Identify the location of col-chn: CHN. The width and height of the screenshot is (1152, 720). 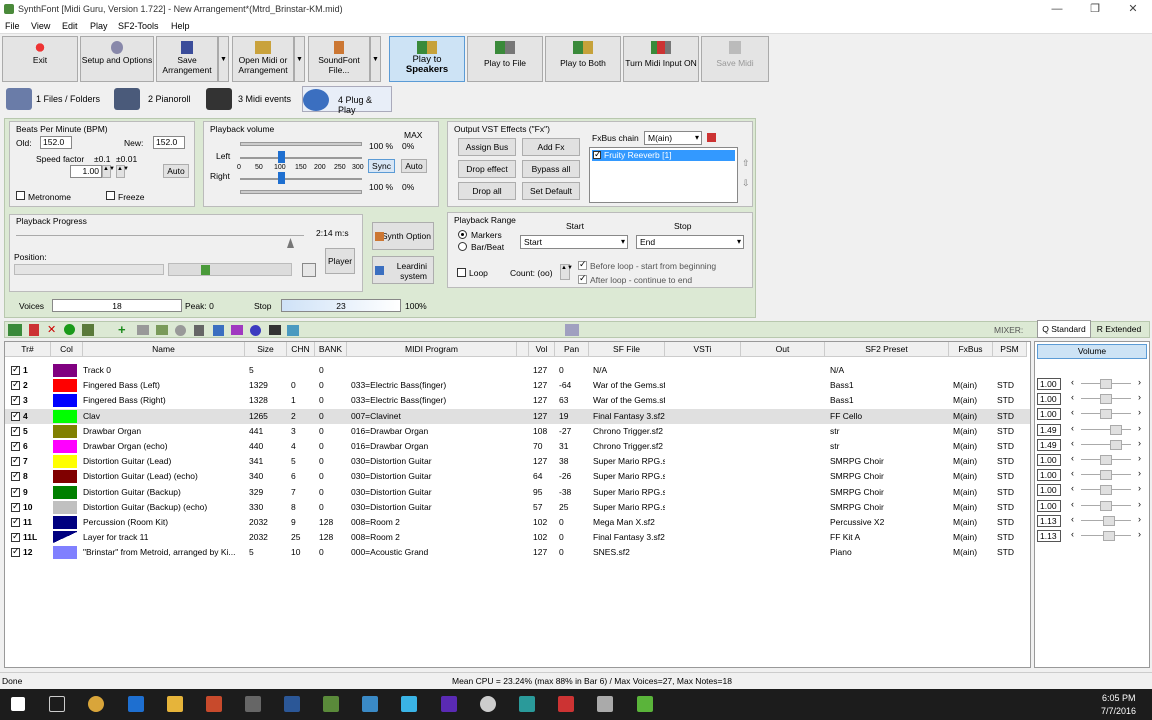
(301, 349).